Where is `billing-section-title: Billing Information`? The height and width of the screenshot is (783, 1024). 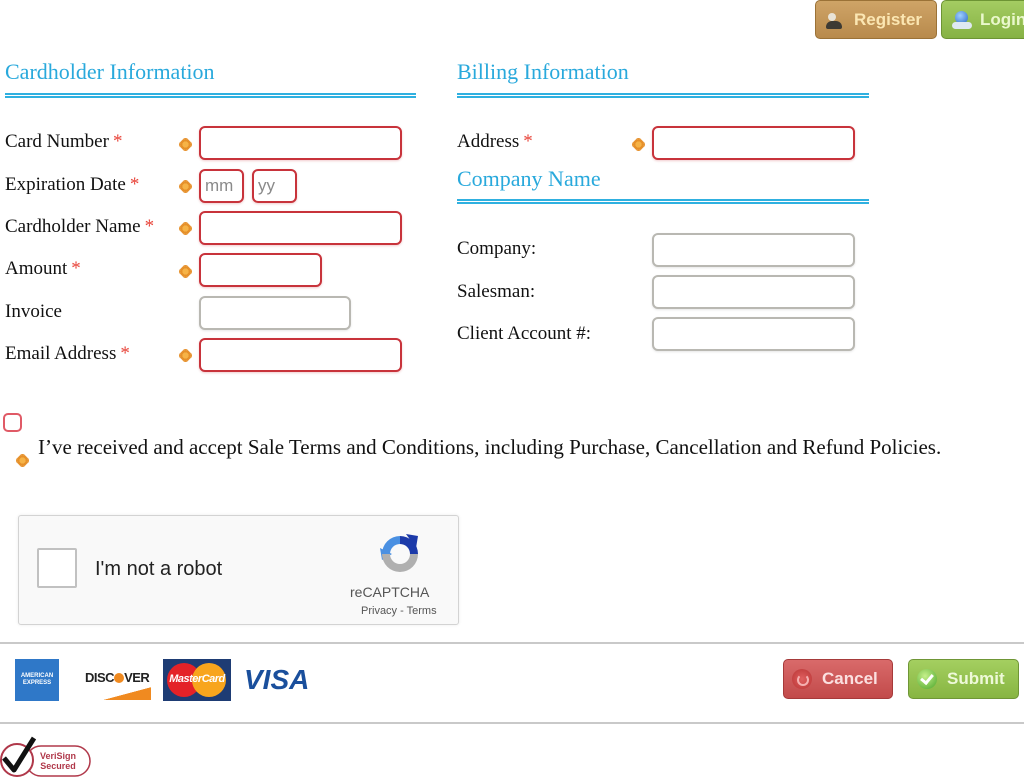
billing-section-title: Billing Information is located at coordinates (543, 71).